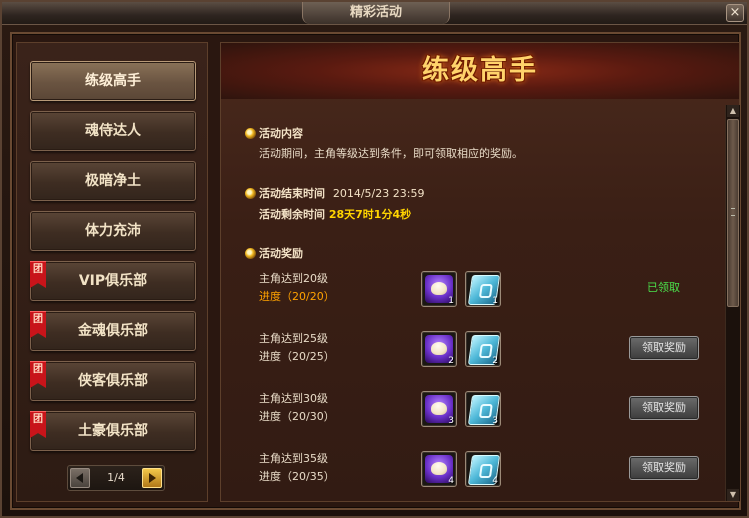 The width and height of the screenshot is (749, 518). What do you see at coordinates (391, 153) in the screenshot?
I see `content-description: 活动期间，主角等级达到条件，即可领取相应的奖励。` at bounding box center [391, 153].